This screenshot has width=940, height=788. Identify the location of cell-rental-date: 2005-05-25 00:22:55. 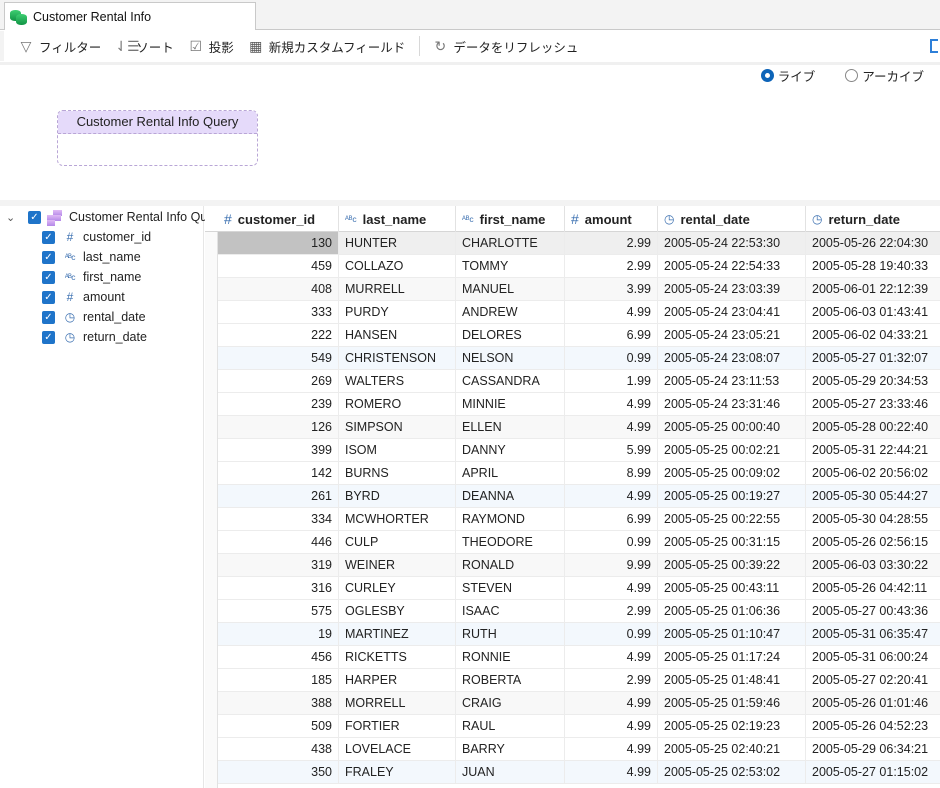
(732, 519).